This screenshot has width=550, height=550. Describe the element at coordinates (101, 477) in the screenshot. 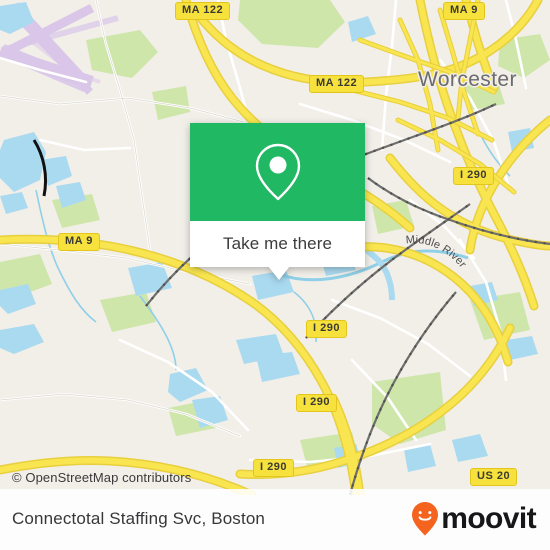

I see `osm-attribution: © OpenStreetMap contributors` at that location.